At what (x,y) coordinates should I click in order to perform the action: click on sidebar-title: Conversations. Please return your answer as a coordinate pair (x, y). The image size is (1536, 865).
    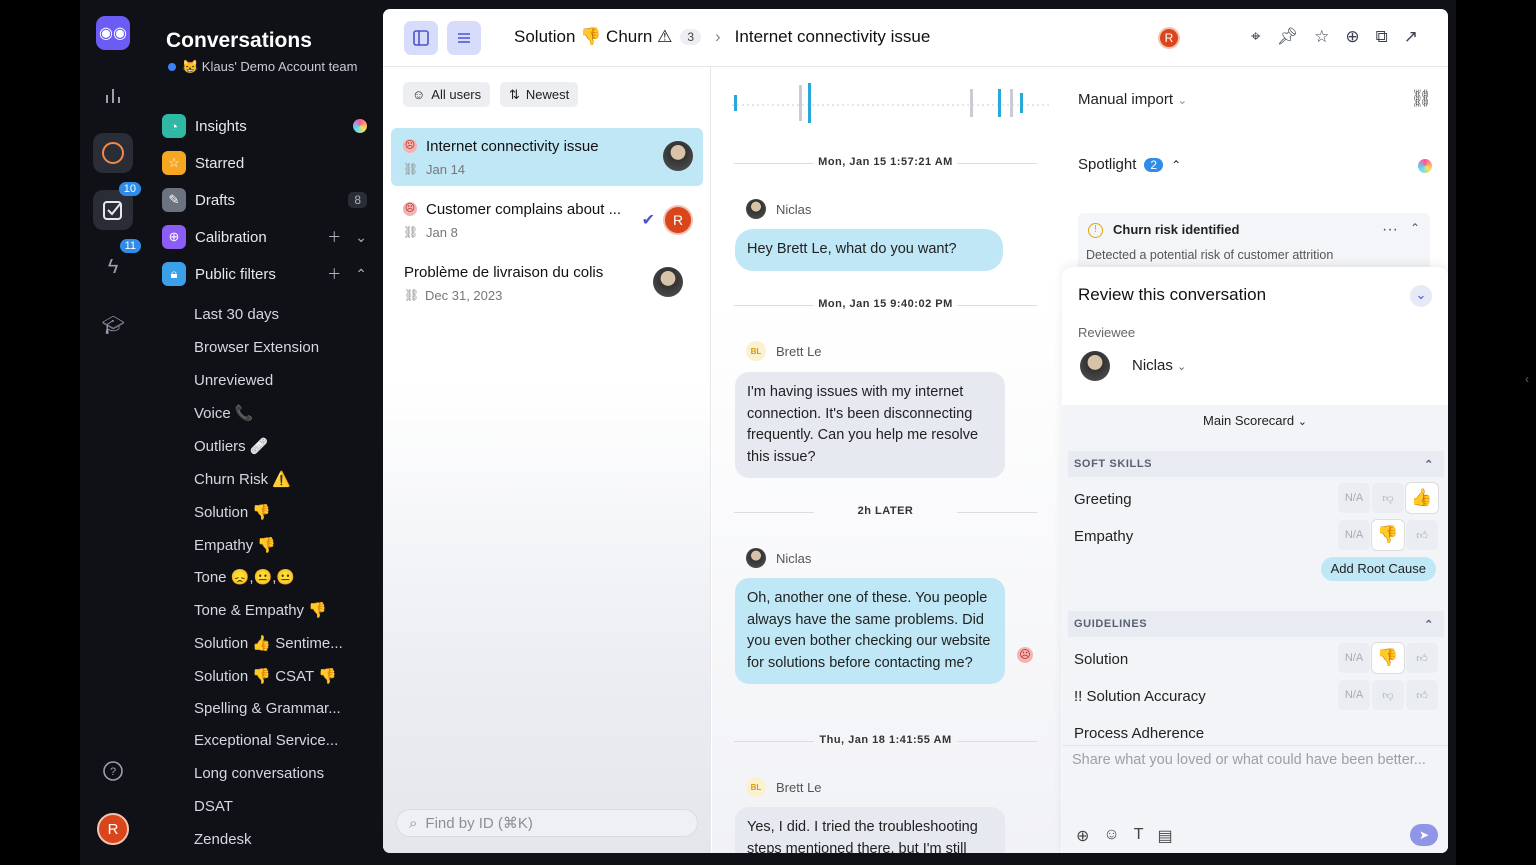
    Looking at the image, I should click on (239, 40).